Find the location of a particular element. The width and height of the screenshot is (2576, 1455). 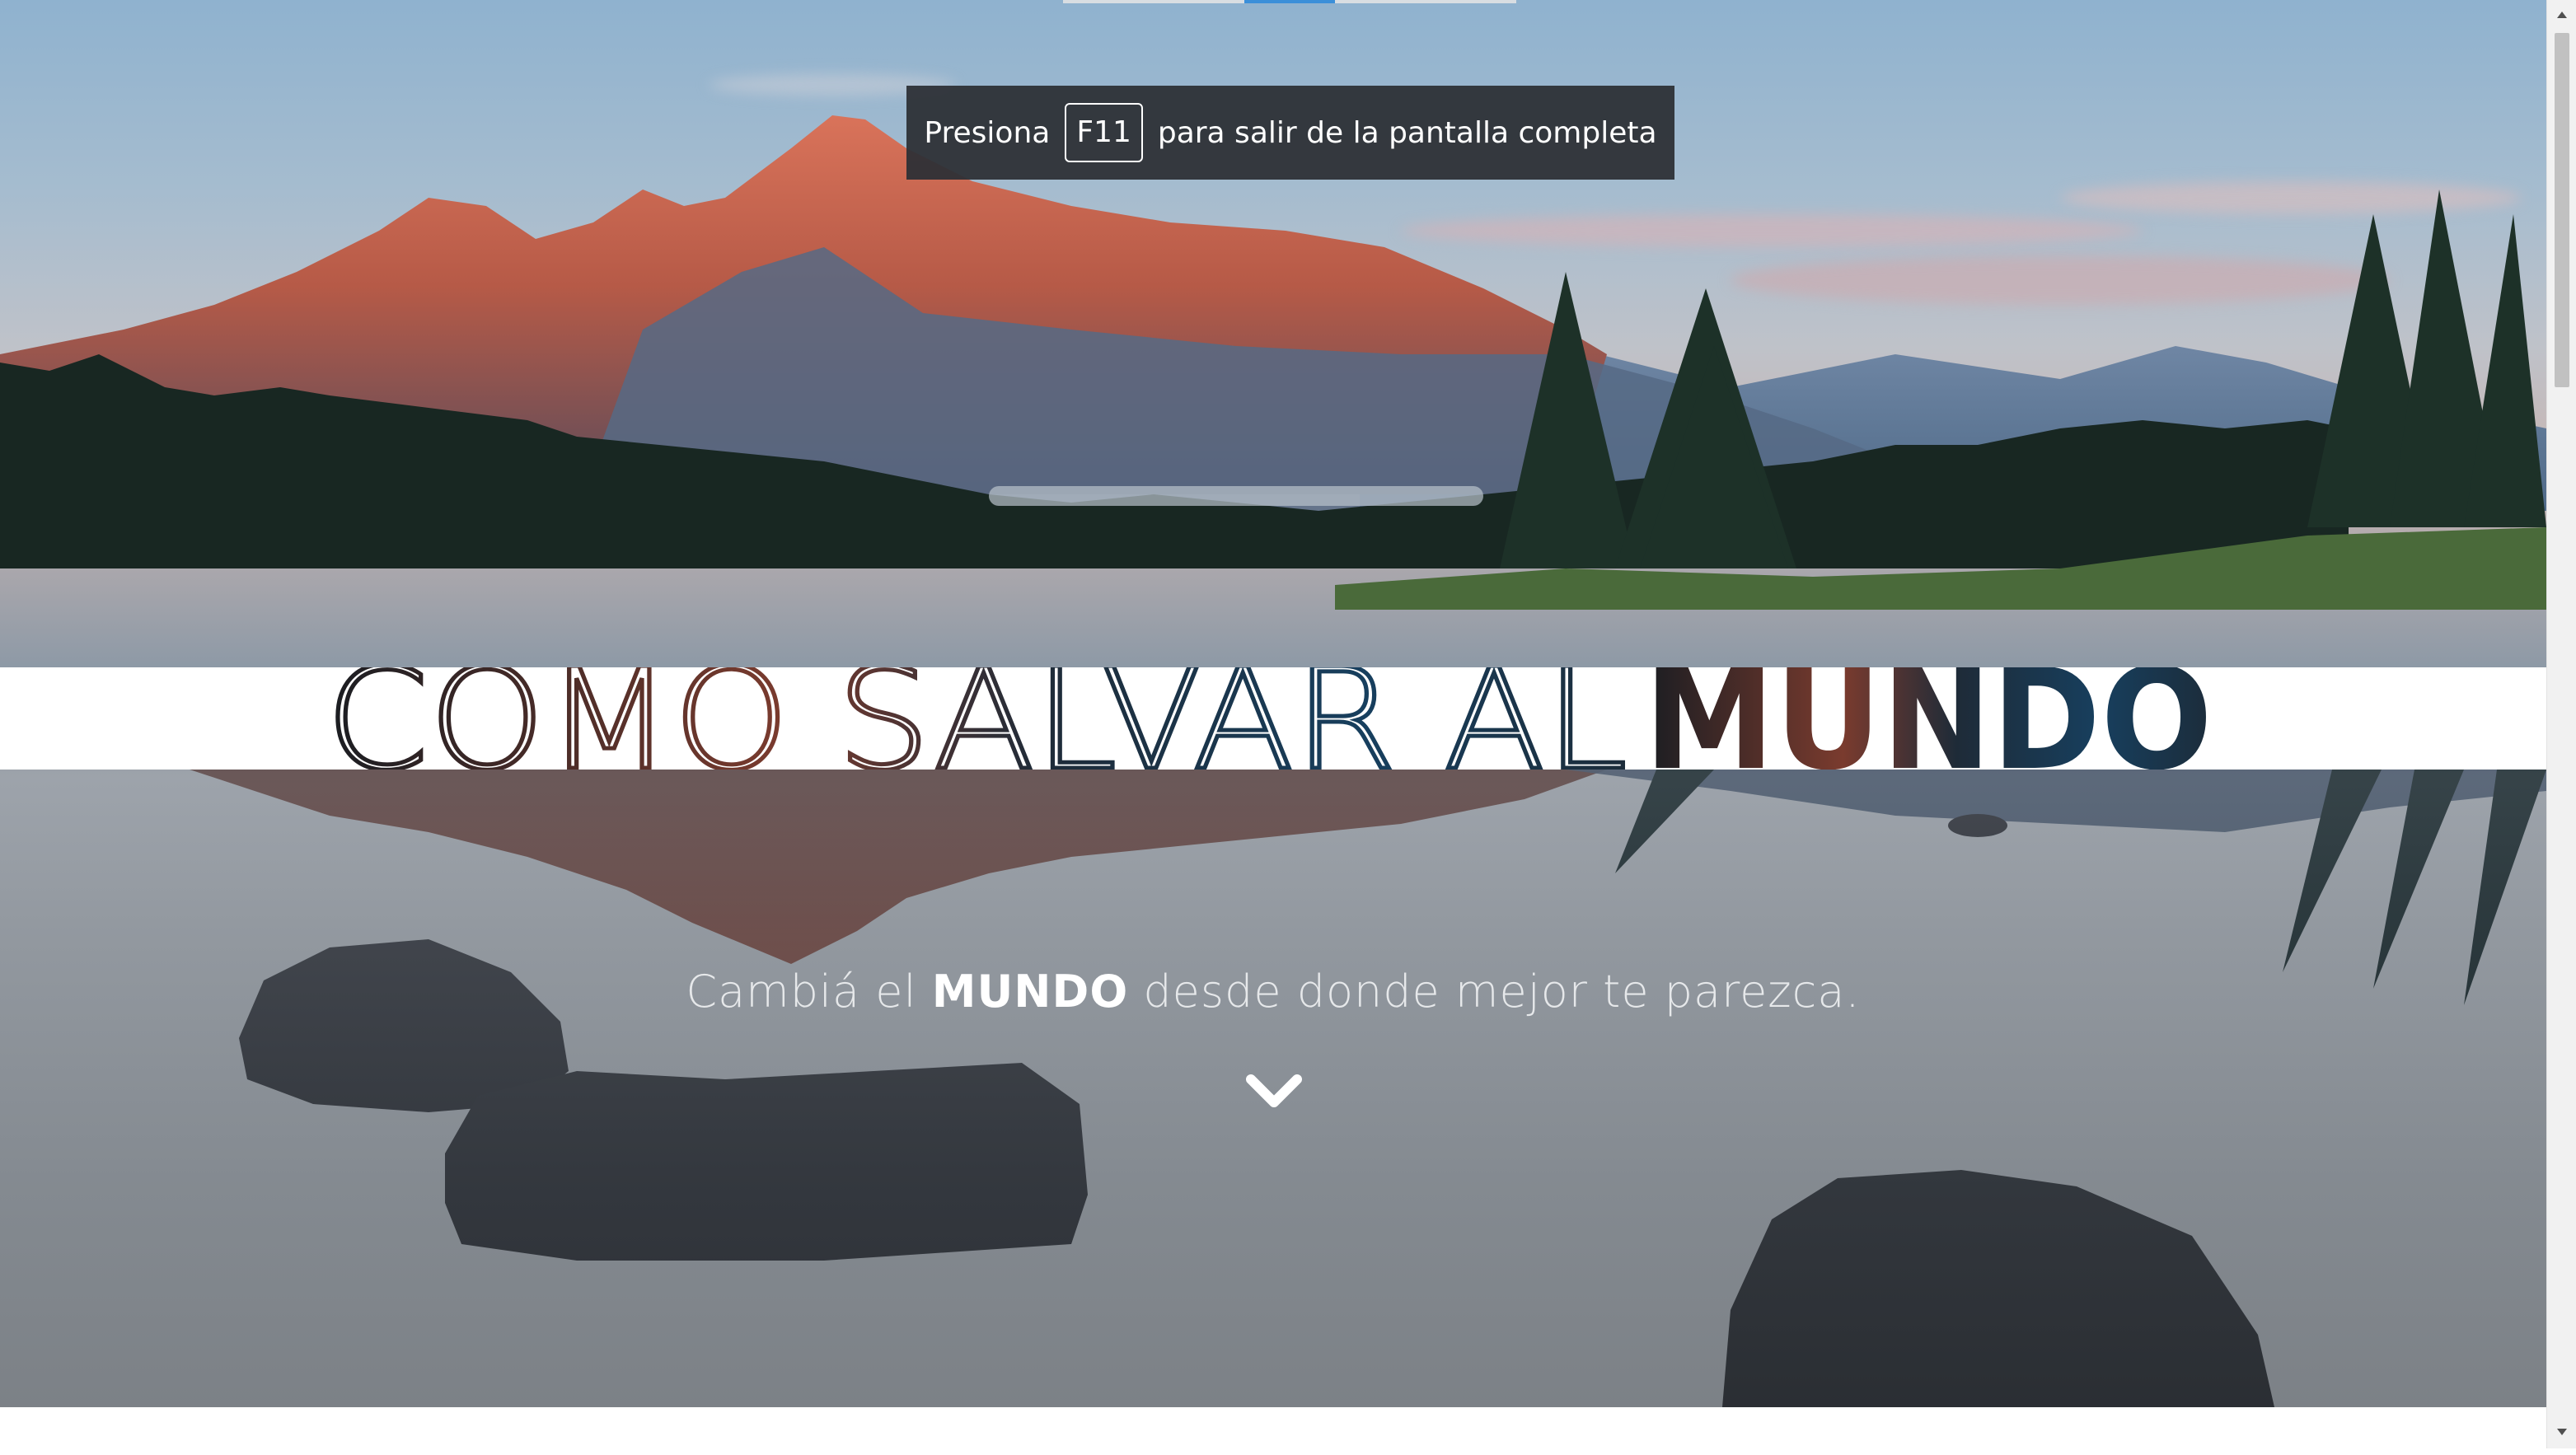

scrollbar-thumb is located at coordinates (2562, 210).